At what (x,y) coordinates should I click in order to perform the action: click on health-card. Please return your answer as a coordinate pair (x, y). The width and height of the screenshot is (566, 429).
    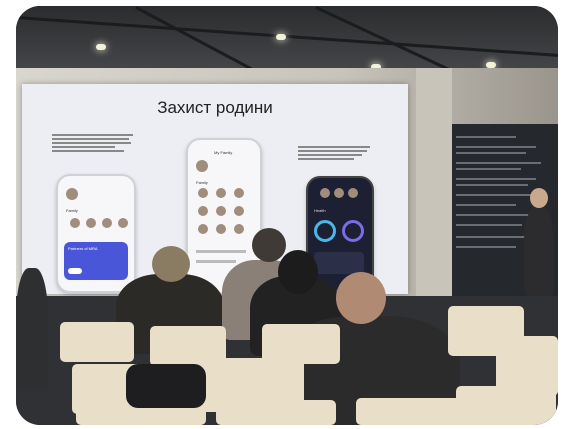
    Looking at the image, I should click on (339, 263).